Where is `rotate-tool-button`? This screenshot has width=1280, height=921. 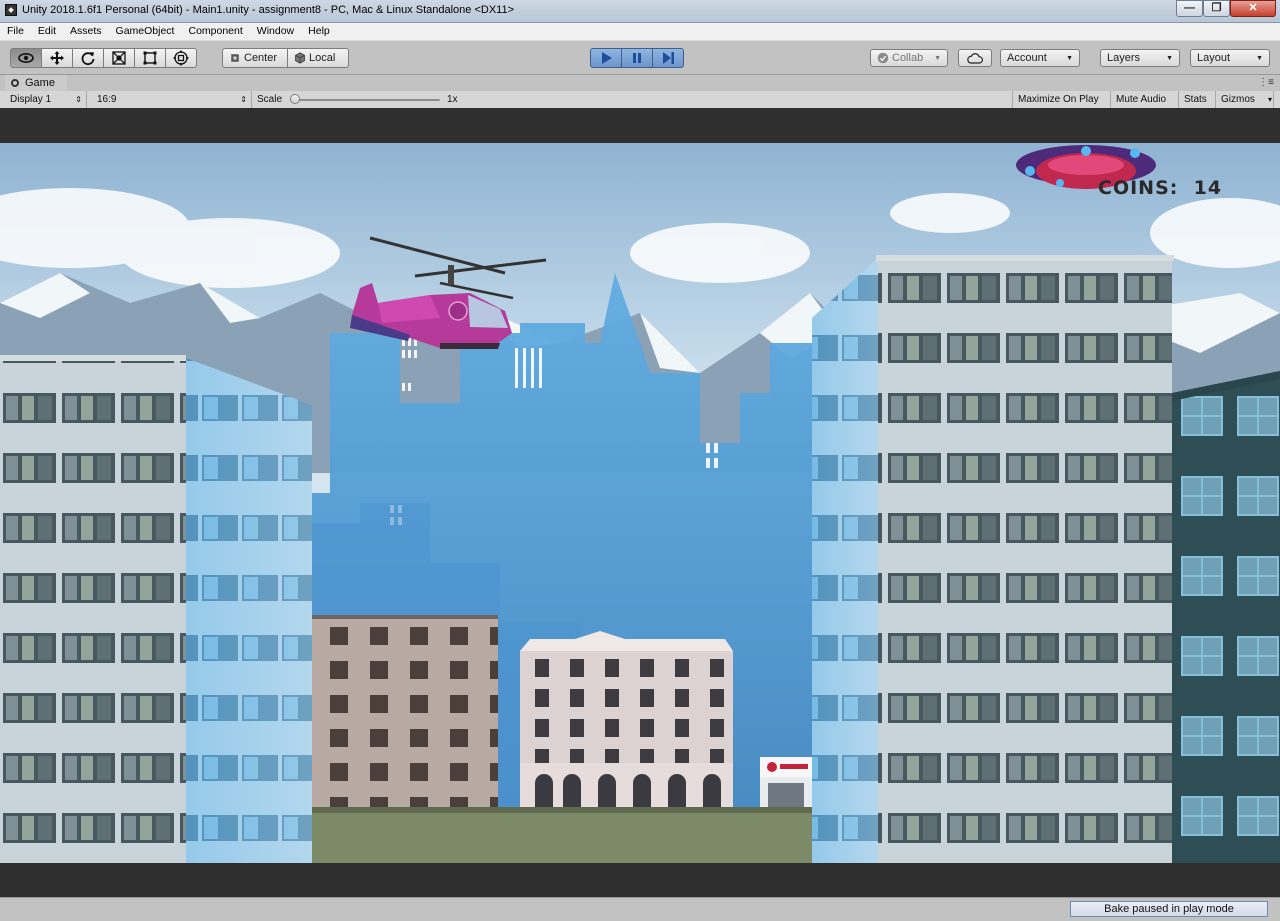
rotate-tool-button is located at coordinates (88, 58).